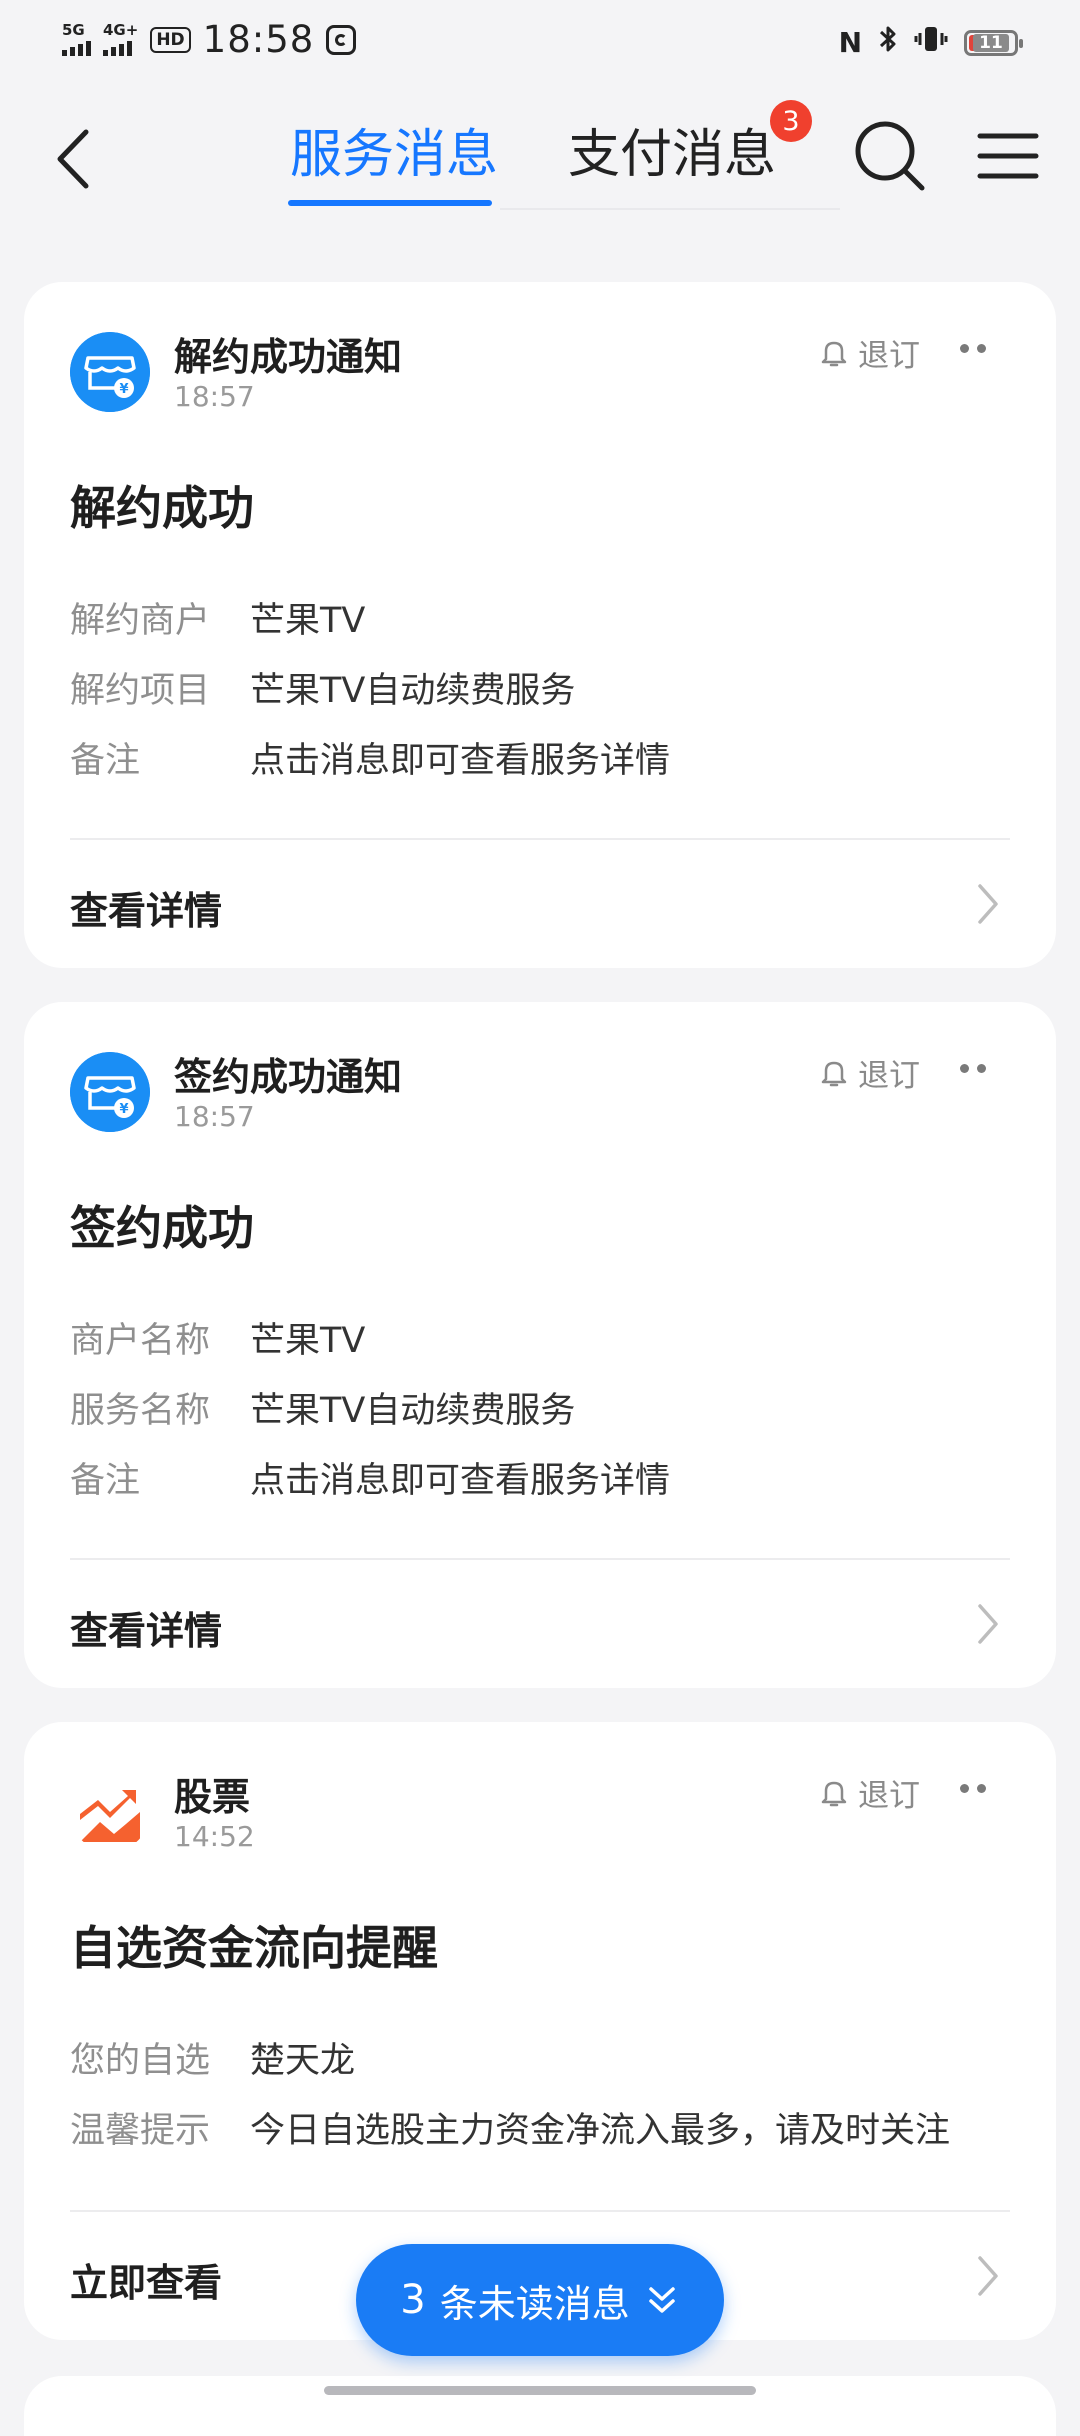  I want to click on card-headline: 解约成功, so click(162, 508).